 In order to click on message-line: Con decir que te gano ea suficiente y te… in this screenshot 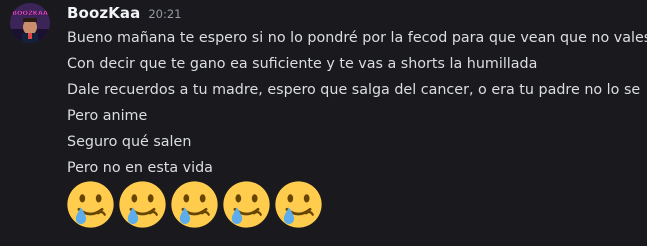, I will do `click(302, 64)`.